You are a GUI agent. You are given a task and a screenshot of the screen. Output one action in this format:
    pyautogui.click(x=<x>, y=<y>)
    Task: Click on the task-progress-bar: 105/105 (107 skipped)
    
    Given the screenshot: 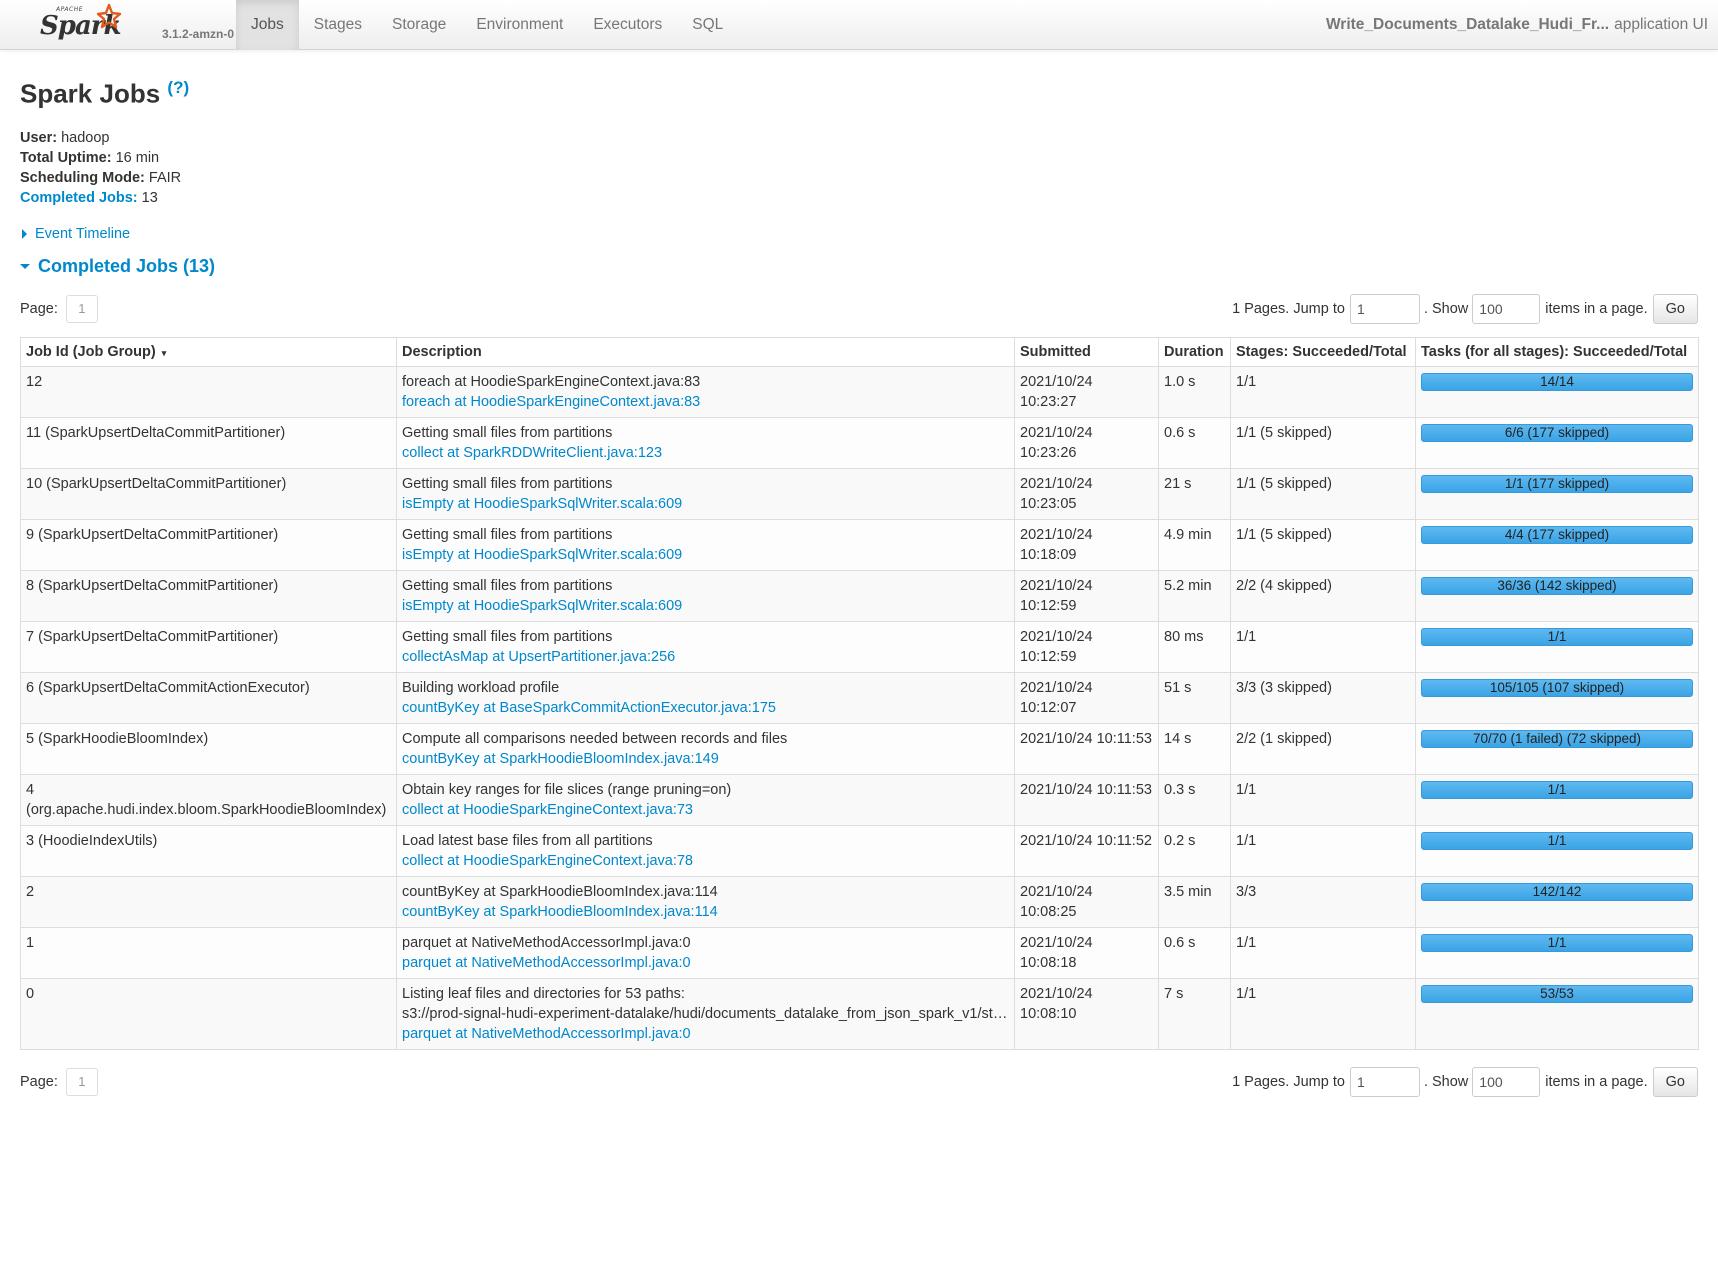 What is the action you would take?
    pyautogui.click(x=1557, y=687)
    